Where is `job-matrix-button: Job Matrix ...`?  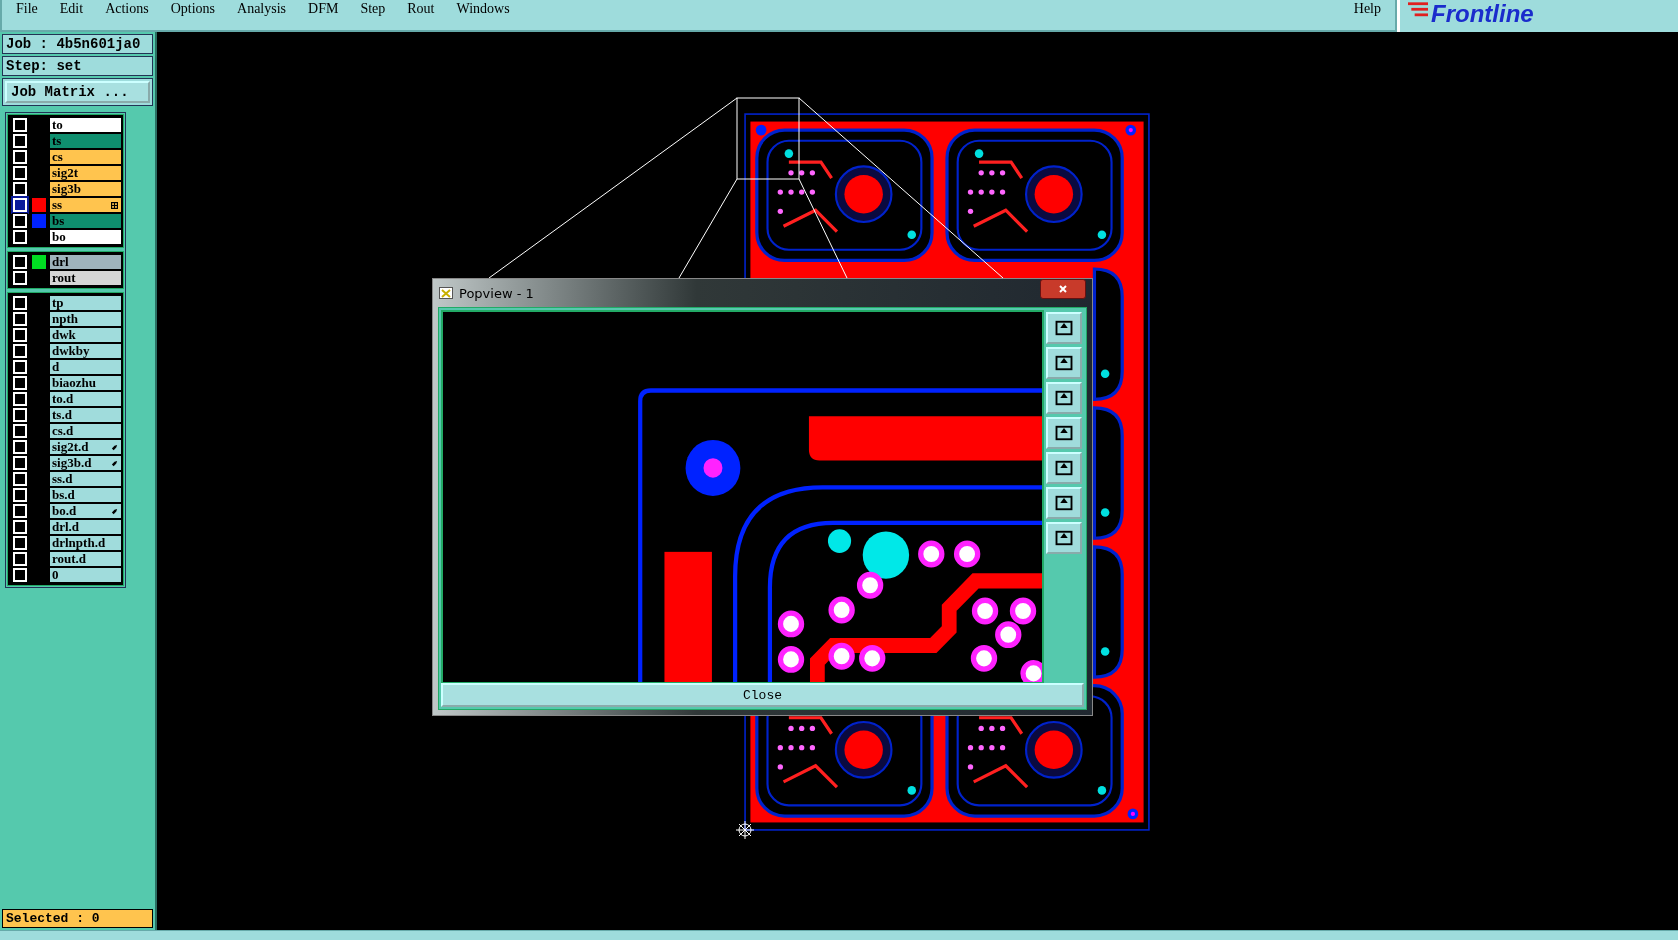 job-matrix-button: Job Matrix ... is located at coordinates (77, 92).